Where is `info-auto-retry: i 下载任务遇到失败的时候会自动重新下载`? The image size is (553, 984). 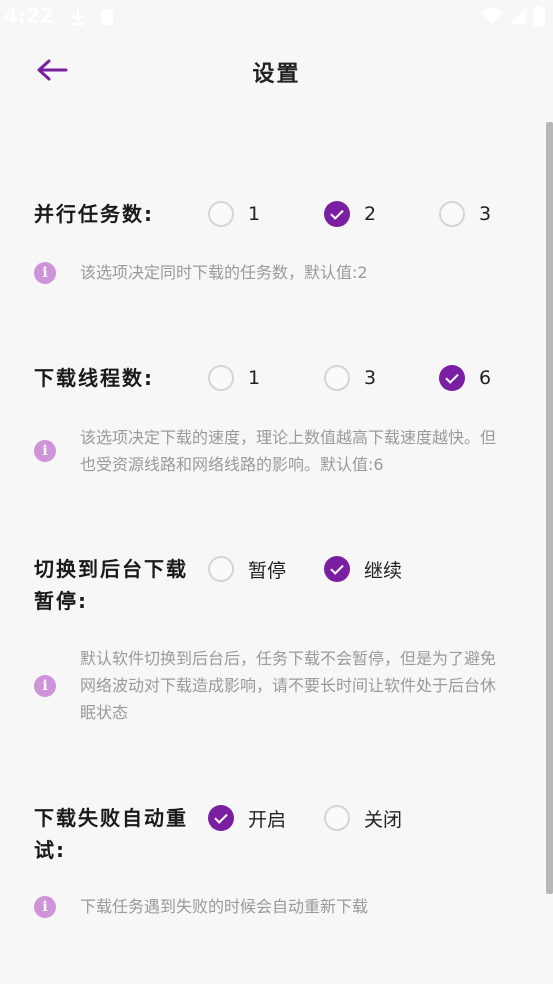 info-auto-retry: i 下载任务遇到失败的时候会自动重新下载 is located at coordinates (274, 908).